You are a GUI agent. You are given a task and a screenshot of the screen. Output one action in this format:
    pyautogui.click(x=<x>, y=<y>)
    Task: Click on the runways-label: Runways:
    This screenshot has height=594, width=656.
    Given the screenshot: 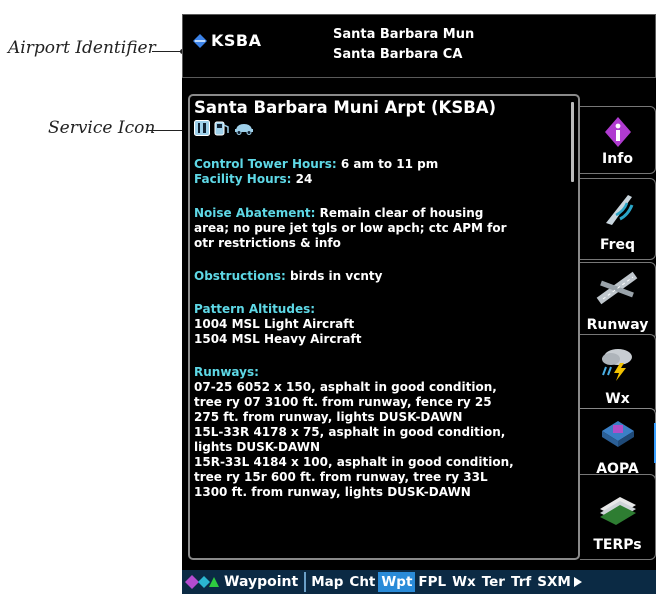 What is the action you would take?
    pyautogui.click(x=226, y=372)
    